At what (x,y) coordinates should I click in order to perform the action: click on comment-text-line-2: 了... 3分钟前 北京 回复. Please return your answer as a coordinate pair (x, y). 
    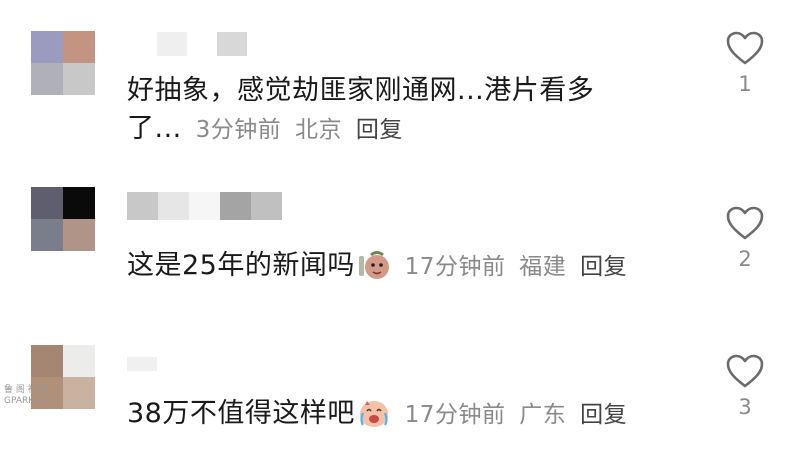
    Looking at the image, I should click on (265, 128).